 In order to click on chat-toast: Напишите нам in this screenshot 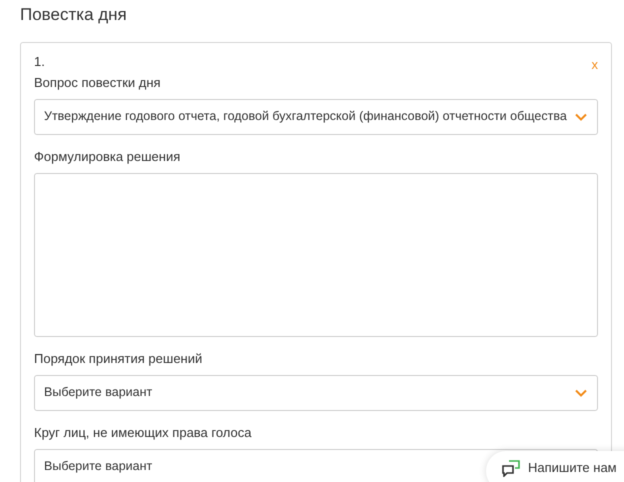, I will do `click(555, 466)`.